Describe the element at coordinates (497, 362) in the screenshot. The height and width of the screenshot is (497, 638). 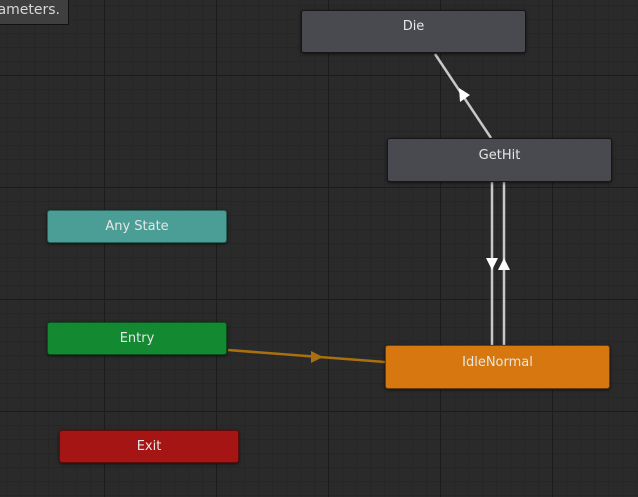
I see `state-label-idlenormal: IdleNormal` at that location.